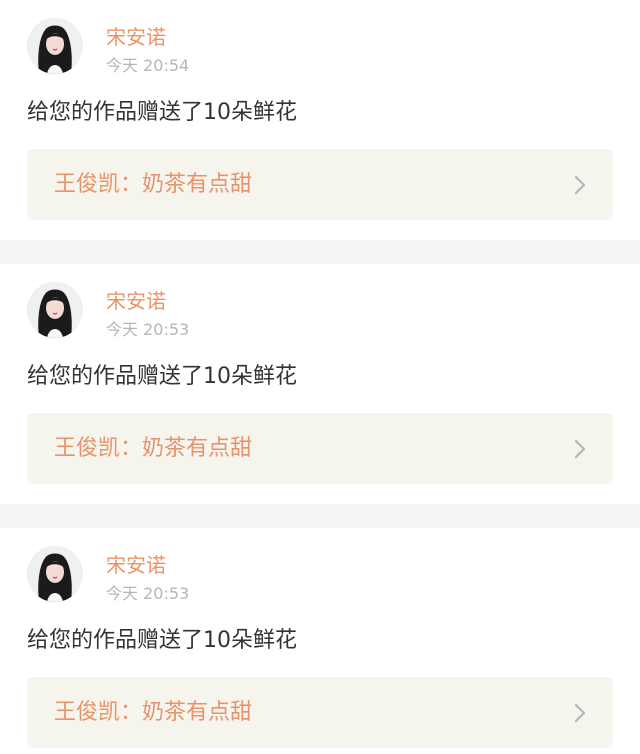 The image size is (640, 754). Describe the element at coordinates (148, 65) in the screenshot. I see `timestamp: 今天 20:54` at that location.